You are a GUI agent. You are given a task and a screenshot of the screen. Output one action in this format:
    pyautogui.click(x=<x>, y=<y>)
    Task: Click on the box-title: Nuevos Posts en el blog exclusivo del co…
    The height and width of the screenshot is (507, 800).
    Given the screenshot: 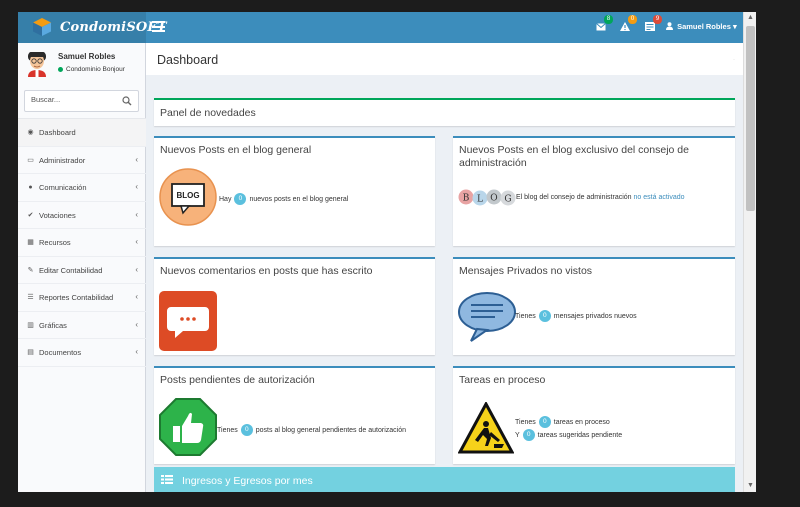 What is the action you would take?
    pyautogui.click(x=574, y=156)
    